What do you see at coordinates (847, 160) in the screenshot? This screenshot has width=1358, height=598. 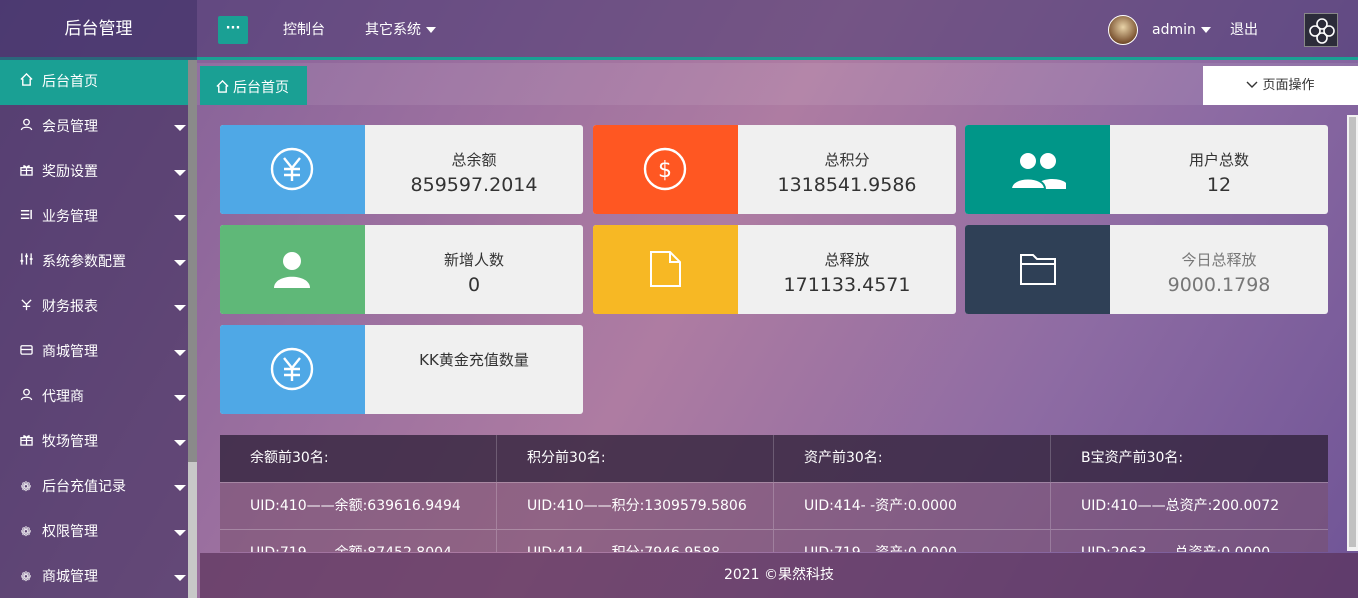 I see `stat-label: 总积分` at bounding box center [847, 160].